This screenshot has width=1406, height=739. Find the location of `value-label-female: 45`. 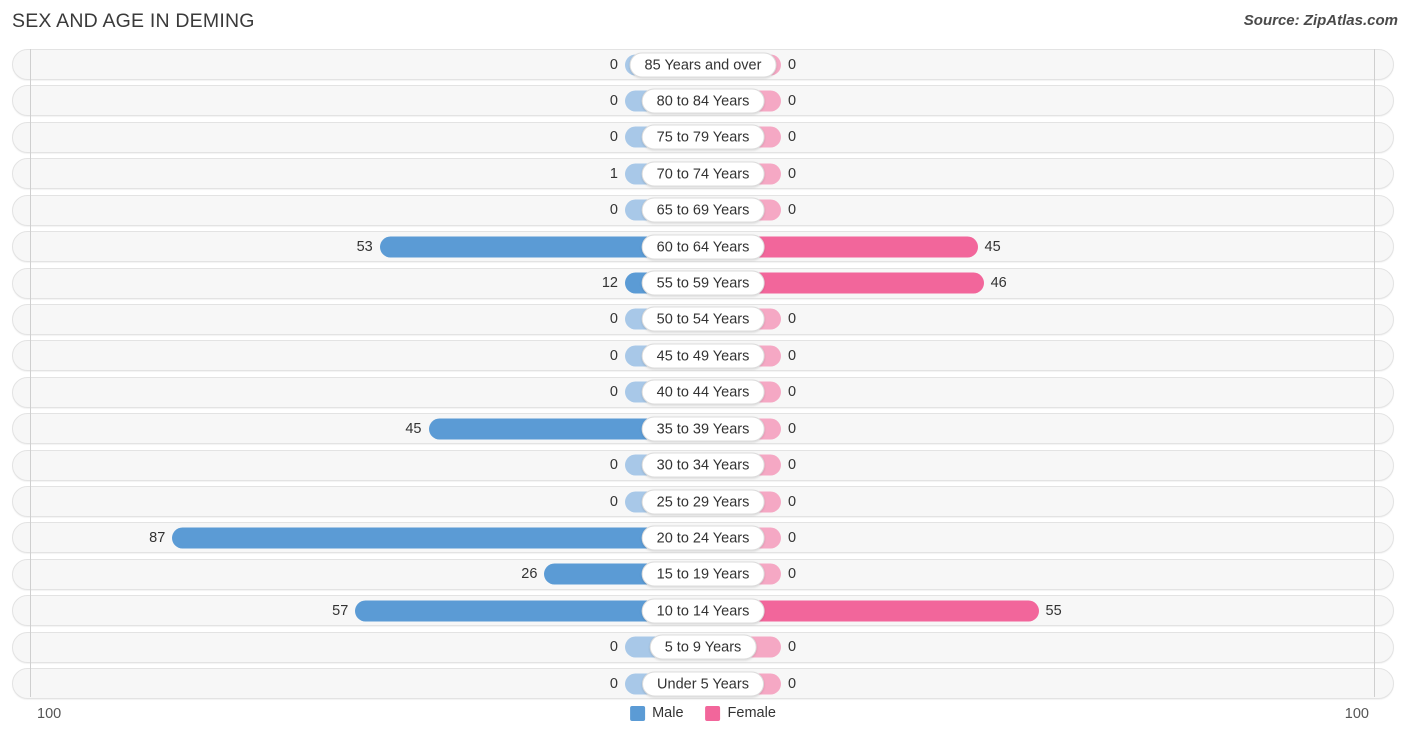

value-label-female: 45 is located at coordinates (992, 246).